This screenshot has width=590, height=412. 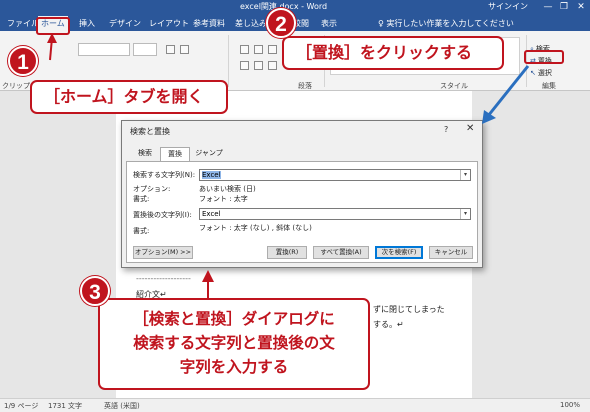 I want to click on step2-number: 2, so click(x=281, y=23).